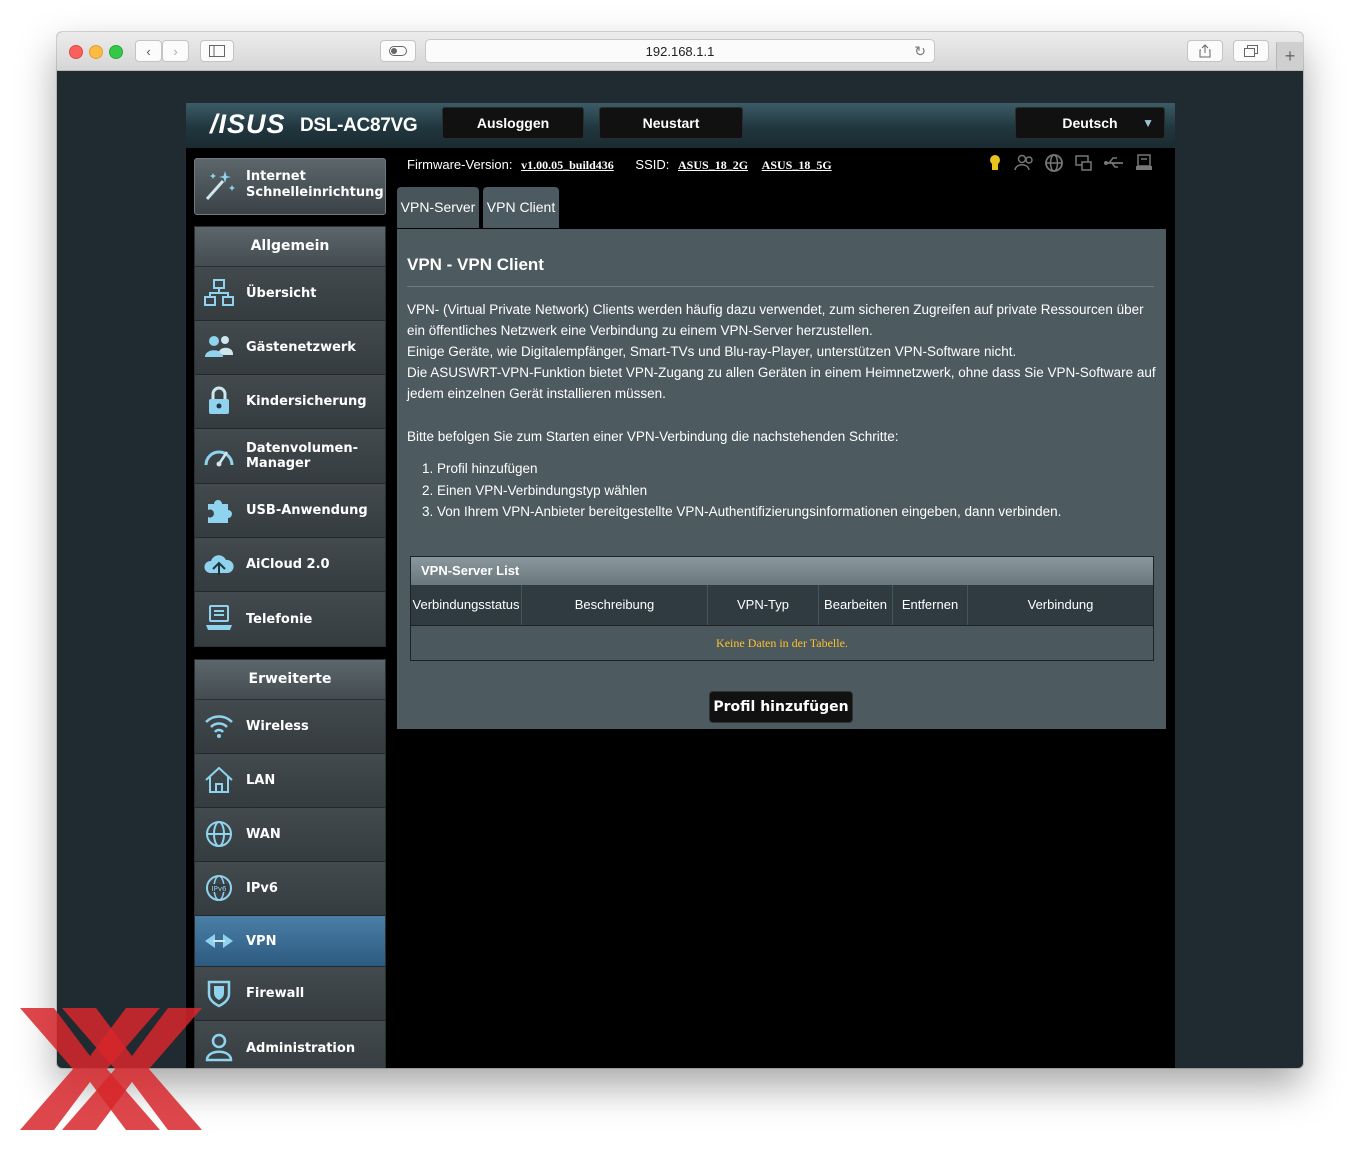  I want to click on address-bar: 192.168.1.1 ↻, so click(680, 51).